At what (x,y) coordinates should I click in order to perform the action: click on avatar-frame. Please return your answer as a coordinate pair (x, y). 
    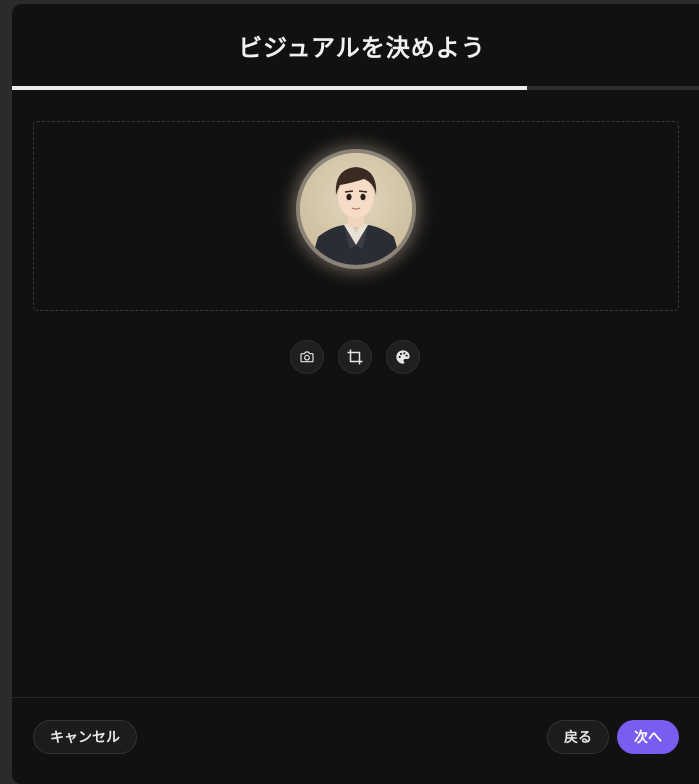
    Looking at the image, I should click on (356, 209).